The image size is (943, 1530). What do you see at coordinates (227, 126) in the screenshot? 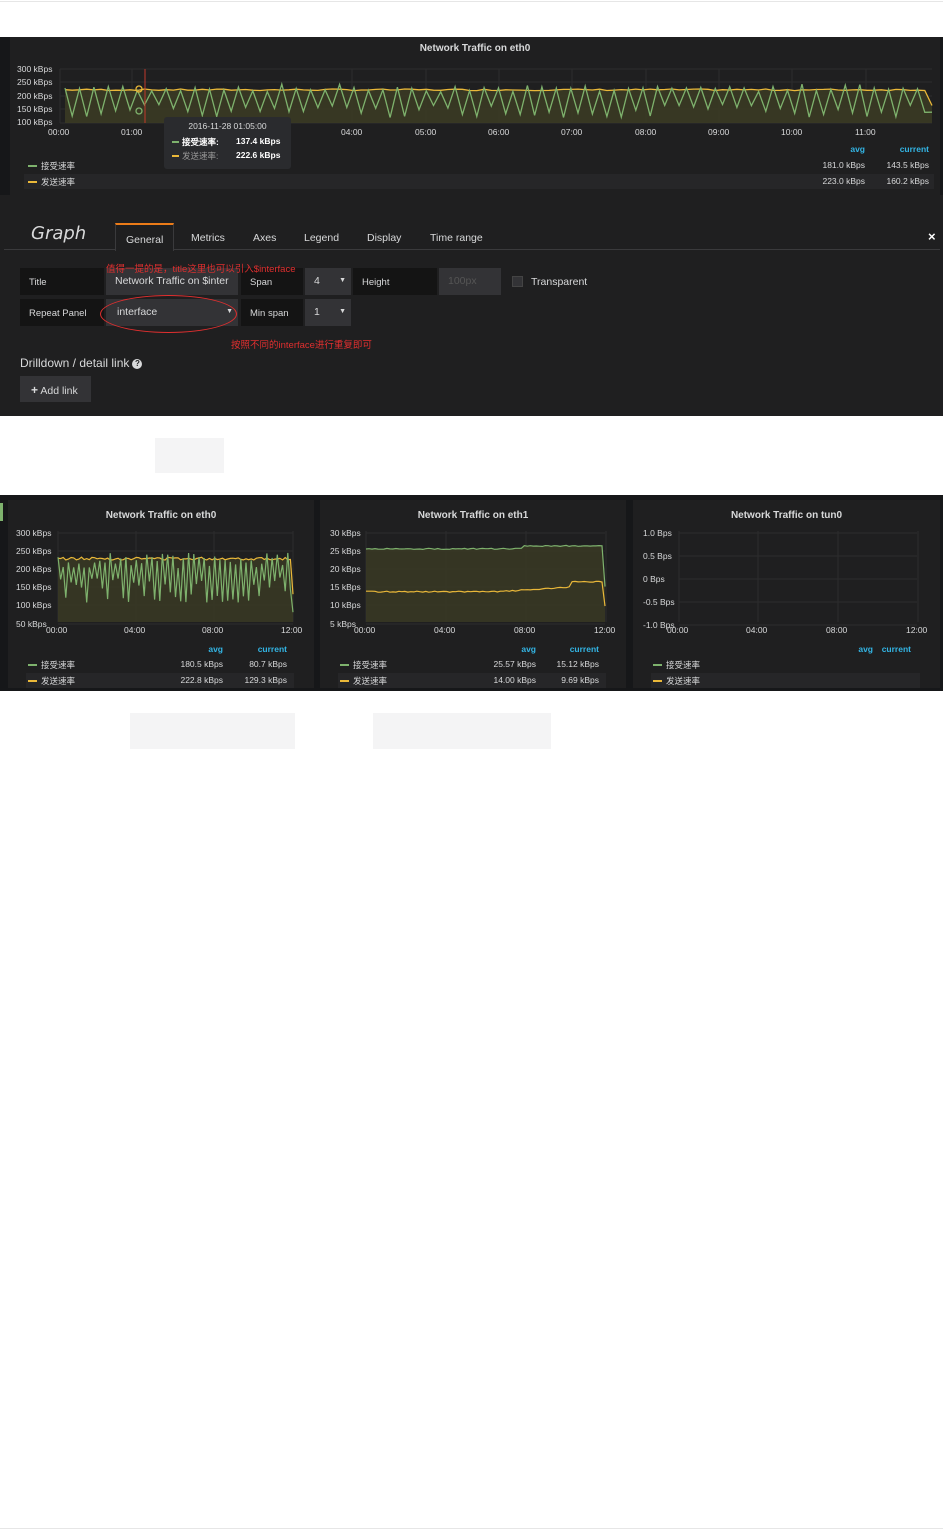
I see `tooltip-time: 2016-11-28 01:05:00` at bounding box center [227, 126].